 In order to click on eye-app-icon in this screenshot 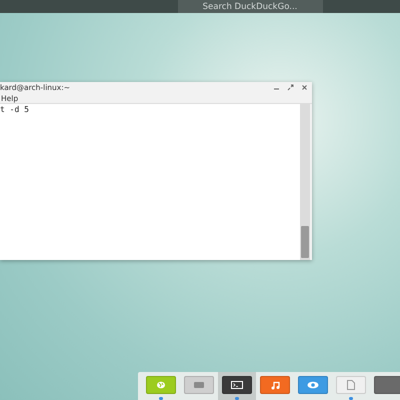, I will do `click(313, 385)`.